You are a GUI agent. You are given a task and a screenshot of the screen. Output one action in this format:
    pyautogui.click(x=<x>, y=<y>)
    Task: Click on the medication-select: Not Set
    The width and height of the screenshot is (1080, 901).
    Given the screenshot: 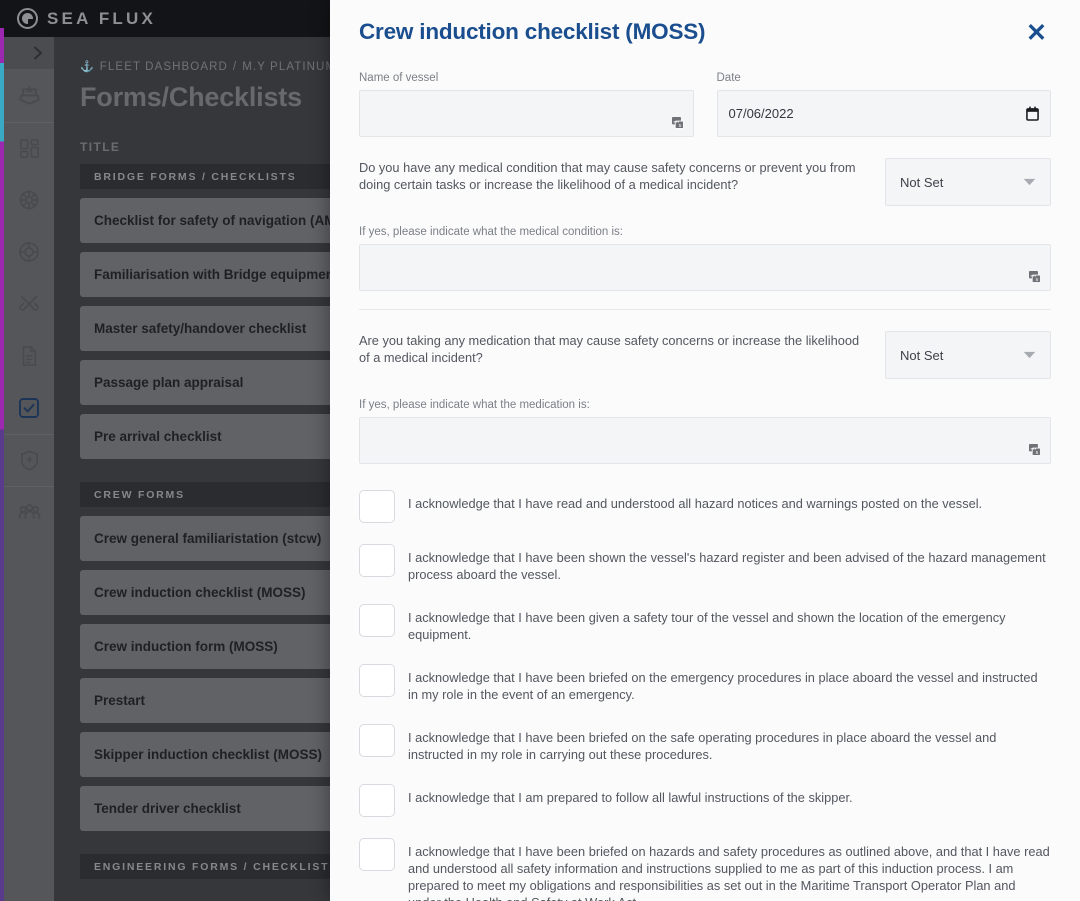 What is the action you would take?
    pyautogui.click(x=968, y=355)
    